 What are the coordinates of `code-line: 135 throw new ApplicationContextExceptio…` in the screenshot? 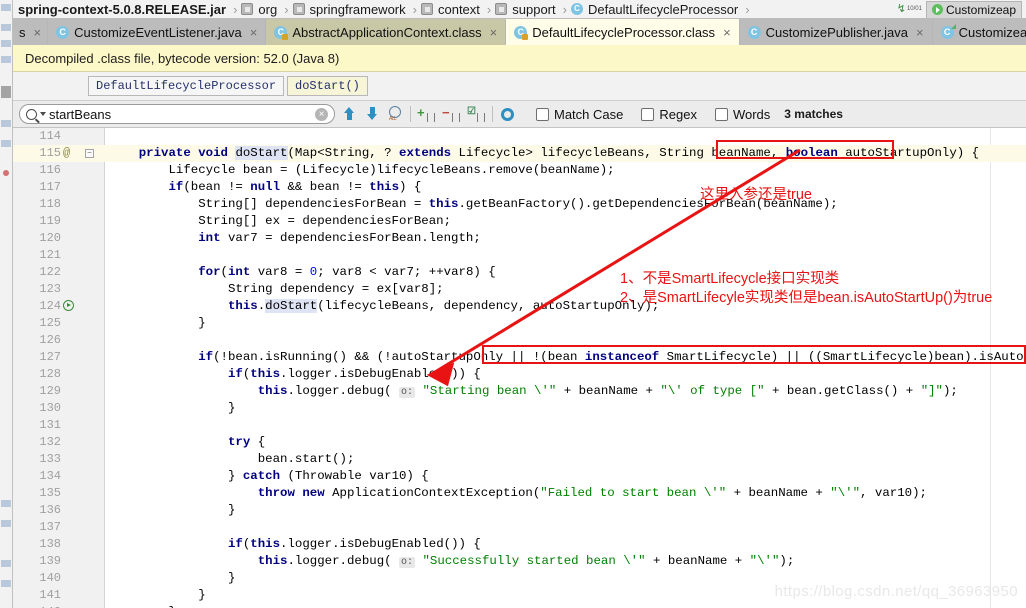 It's located at (519, 493).